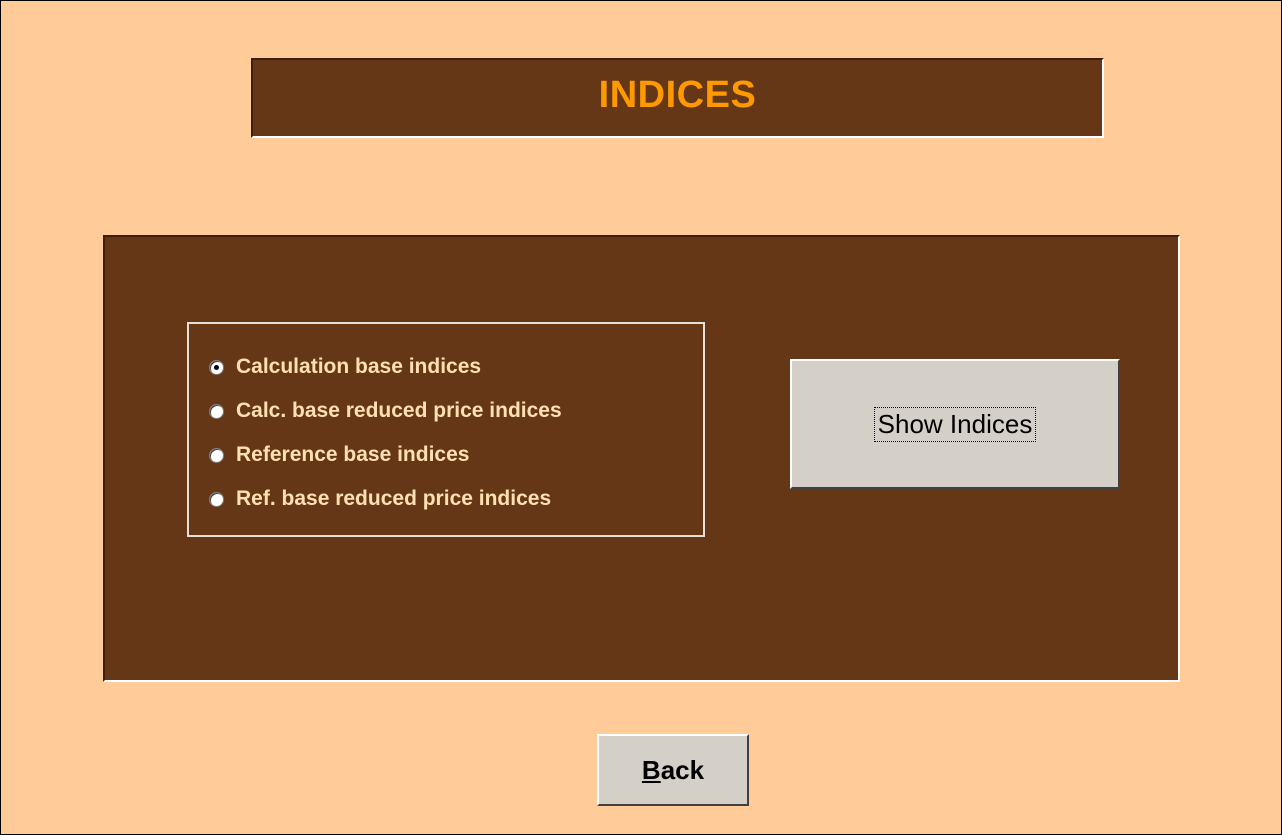 The height and width of the screenshot is (835, 1282). I want to click on back-label-rest: ack, so click(682, 769).